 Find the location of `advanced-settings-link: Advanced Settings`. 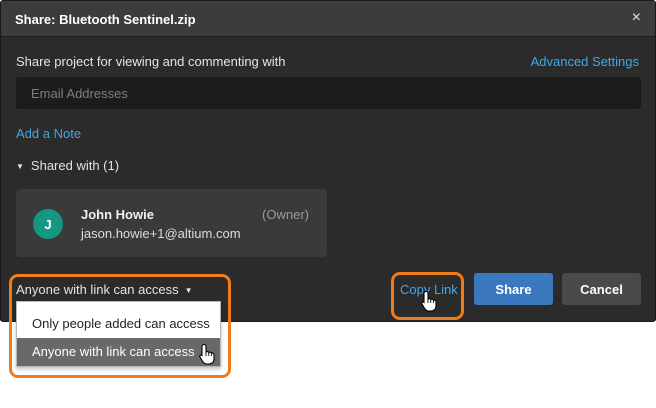

advanced-settings-link: Advanced Settings is located at coordinates (585, 61).